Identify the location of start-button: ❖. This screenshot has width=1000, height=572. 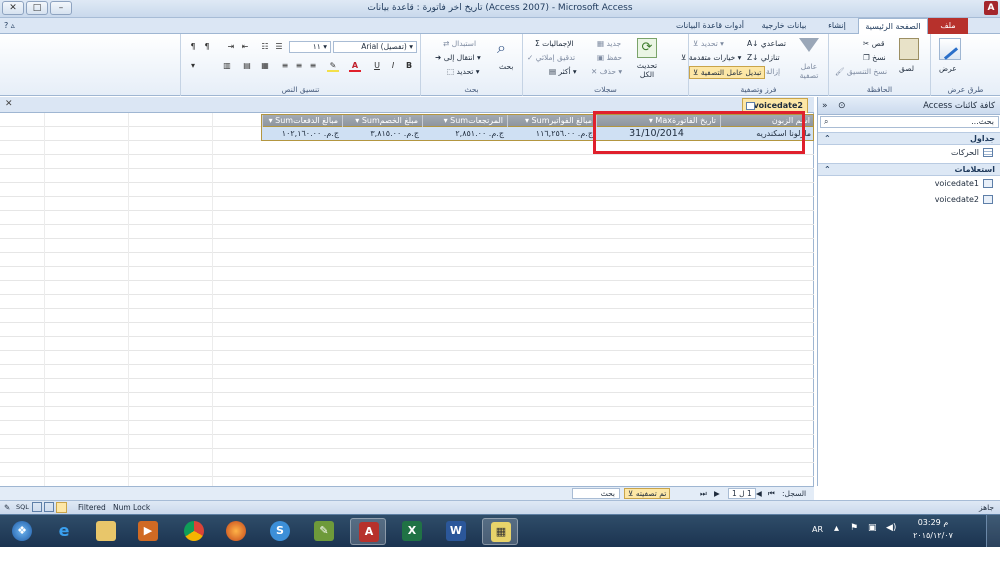
(22, 531).